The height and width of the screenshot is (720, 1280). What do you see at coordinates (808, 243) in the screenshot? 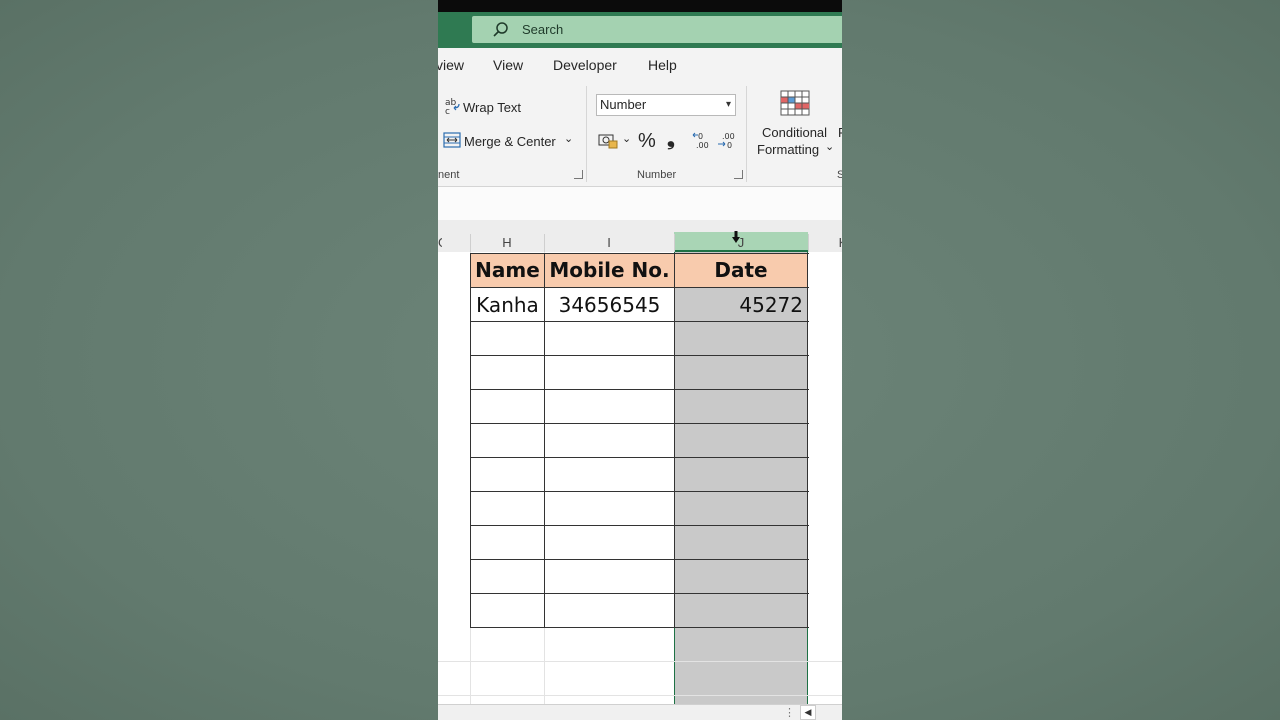
I see `column-divider` at bounding box center [808, 243].